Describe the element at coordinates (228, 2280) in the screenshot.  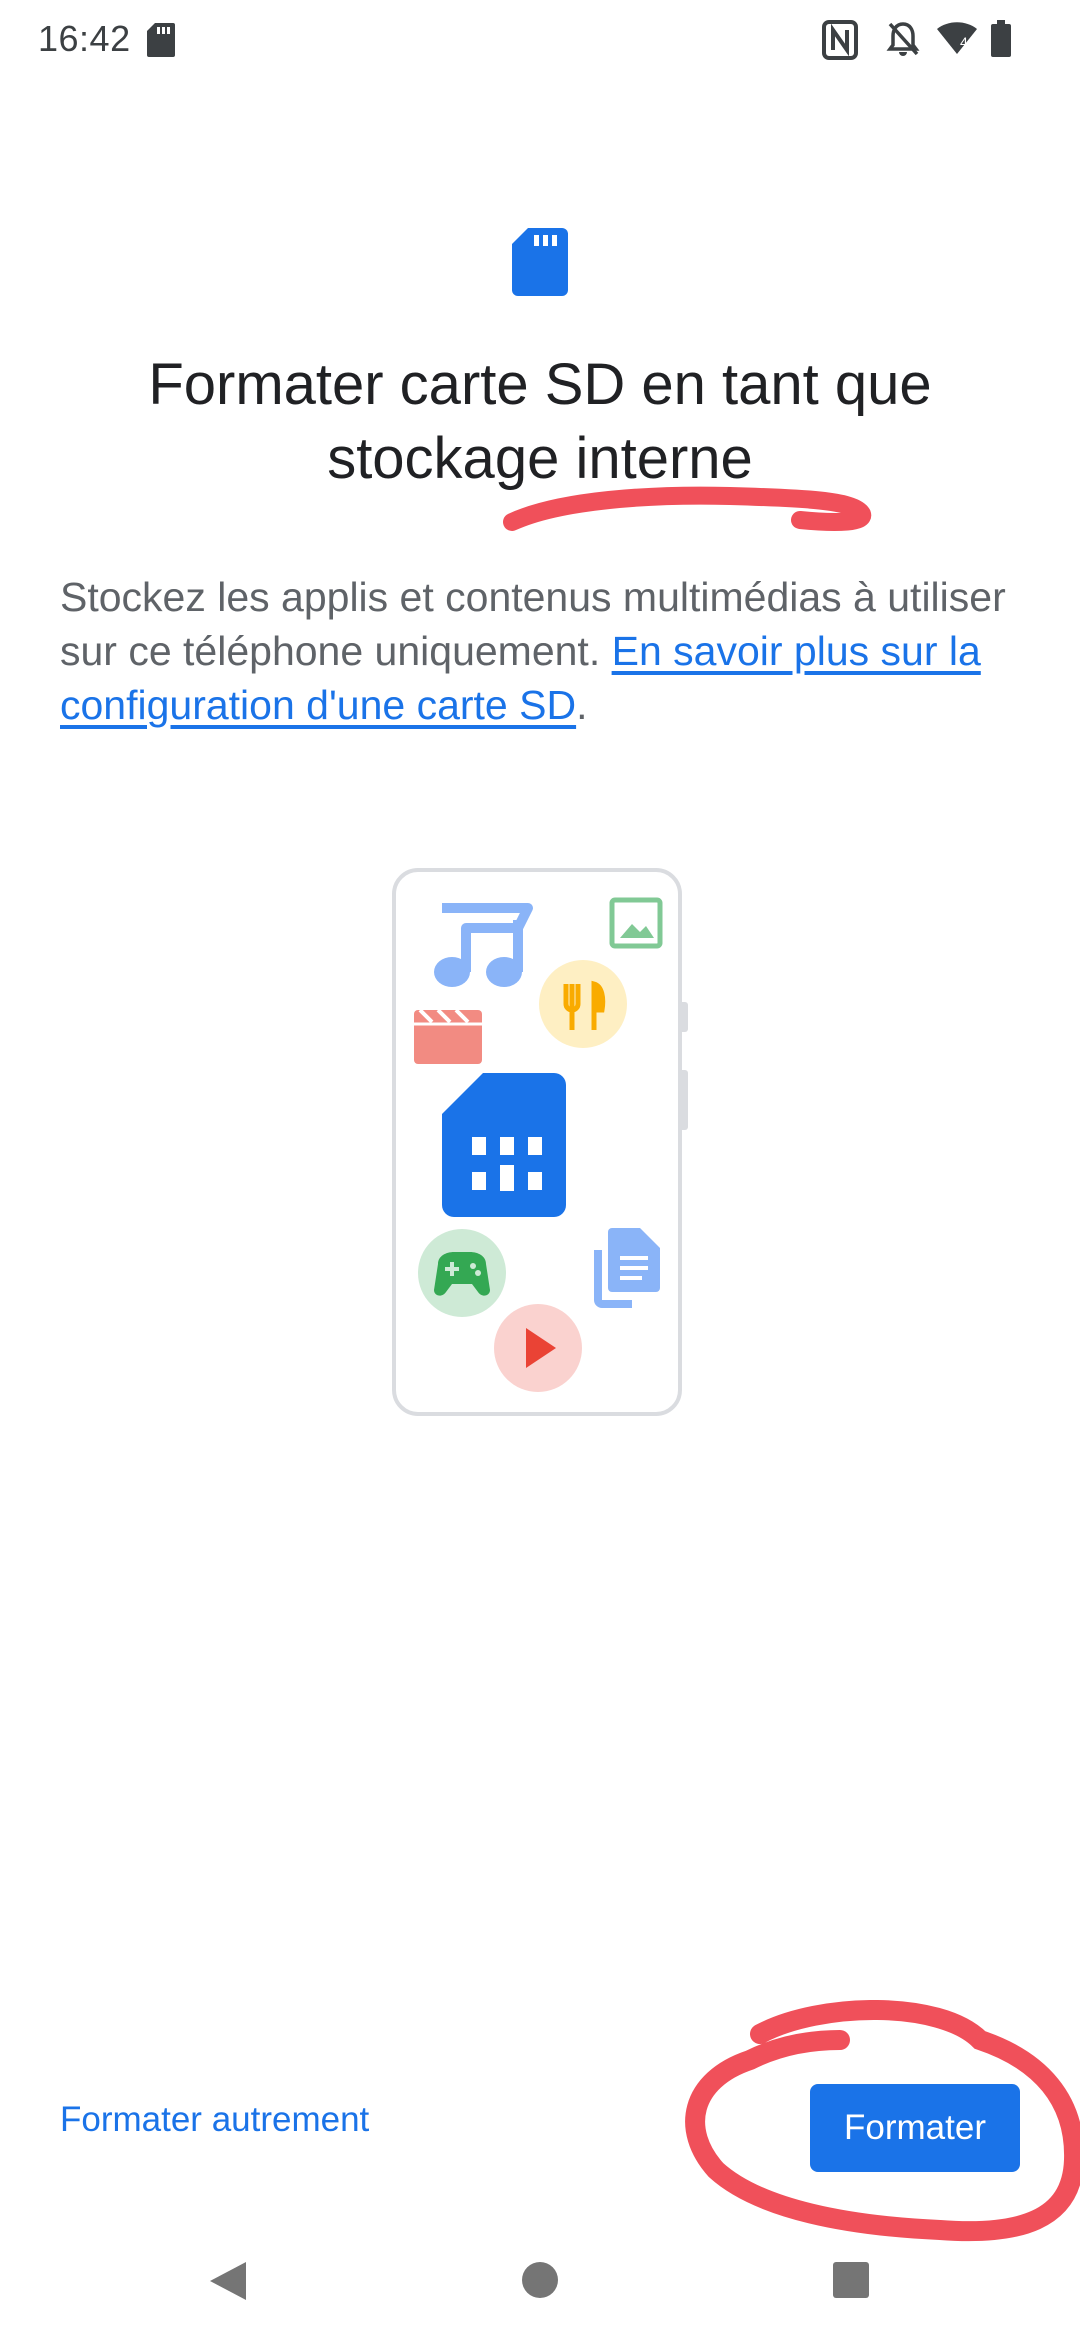
I see `back-icon` at that location.